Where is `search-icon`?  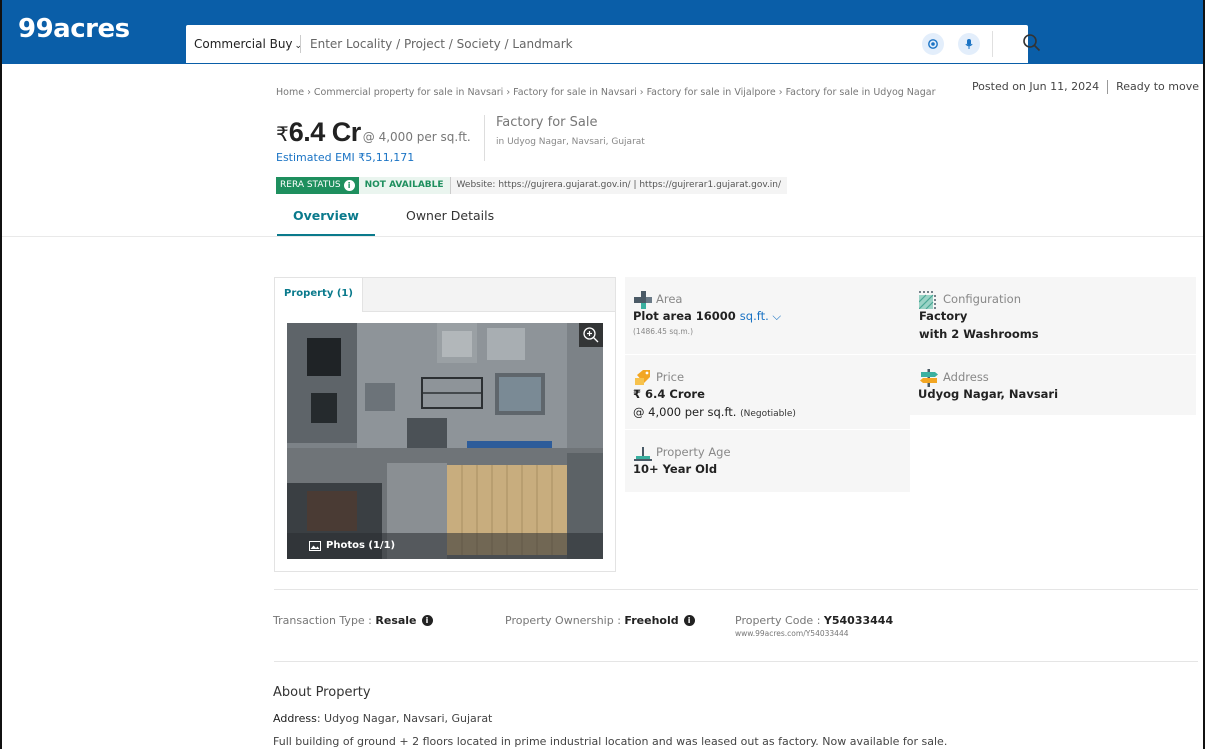
search-icon is located at coordinates (1032, 43).